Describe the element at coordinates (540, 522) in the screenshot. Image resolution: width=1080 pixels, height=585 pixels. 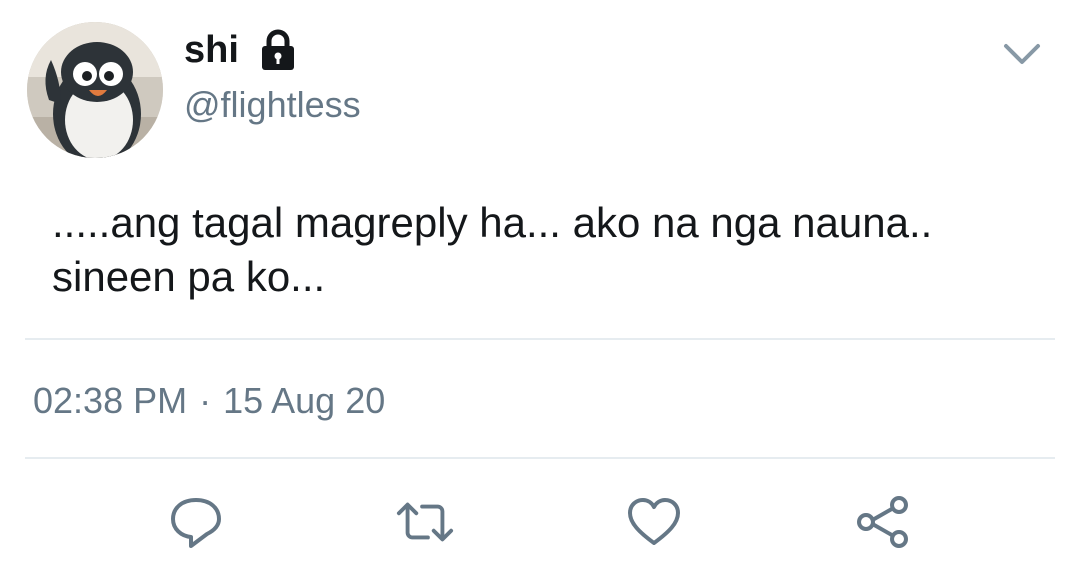
I see `action-bar` at that location.